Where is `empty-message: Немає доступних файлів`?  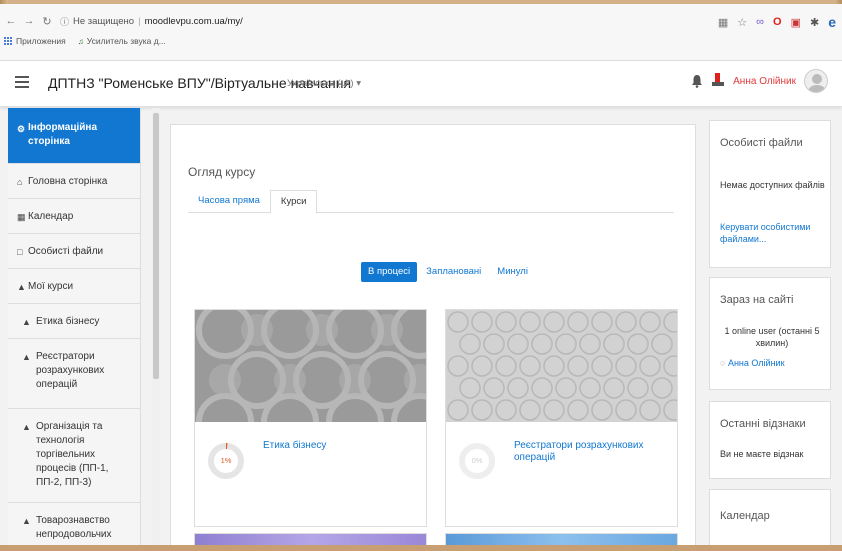
empty-message: Немає доступних файлів is located at coordinates (772, 185).